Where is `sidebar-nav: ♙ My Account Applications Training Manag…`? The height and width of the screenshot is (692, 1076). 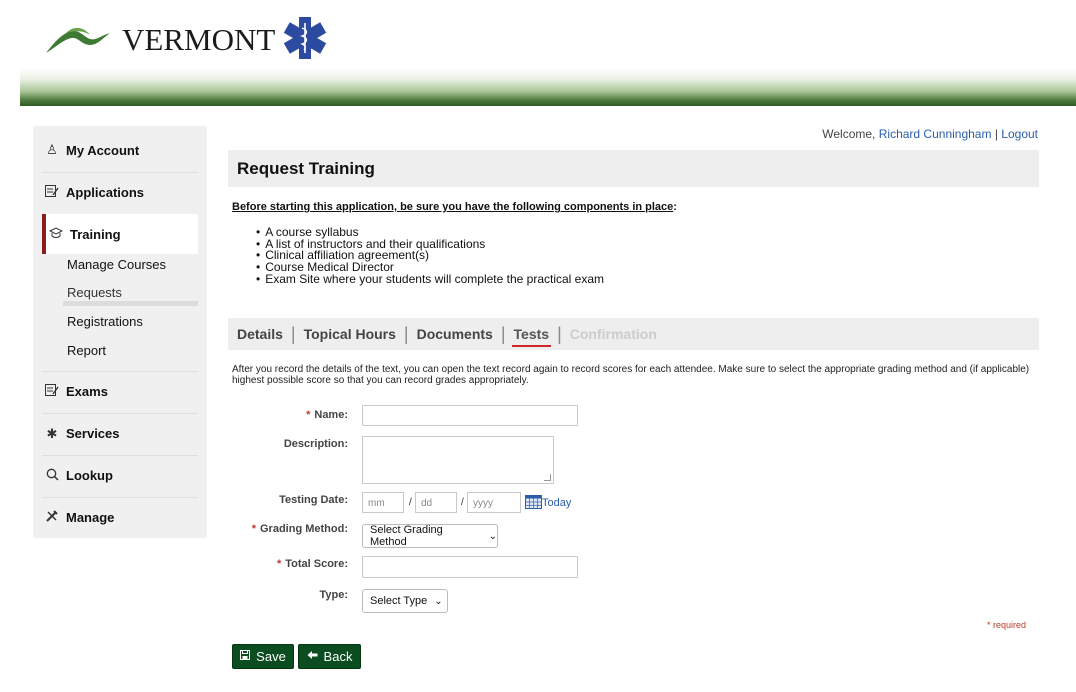
sidebar-nav: ♙ My Account Applications Training Manag… is located at coordinates (120, 332).